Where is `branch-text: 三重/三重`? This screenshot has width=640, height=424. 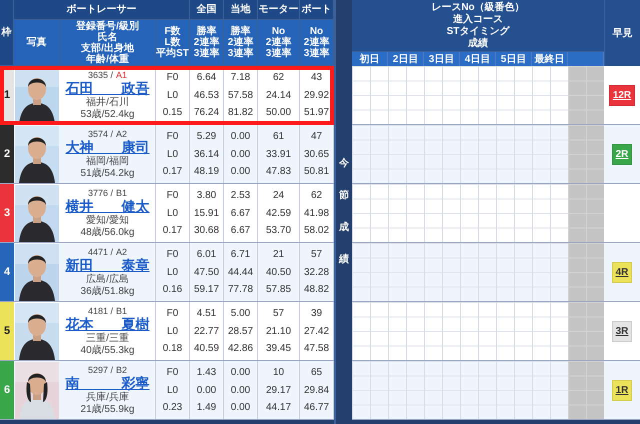
branch-text: 三重/三重 is located at coordinates (107, 338).